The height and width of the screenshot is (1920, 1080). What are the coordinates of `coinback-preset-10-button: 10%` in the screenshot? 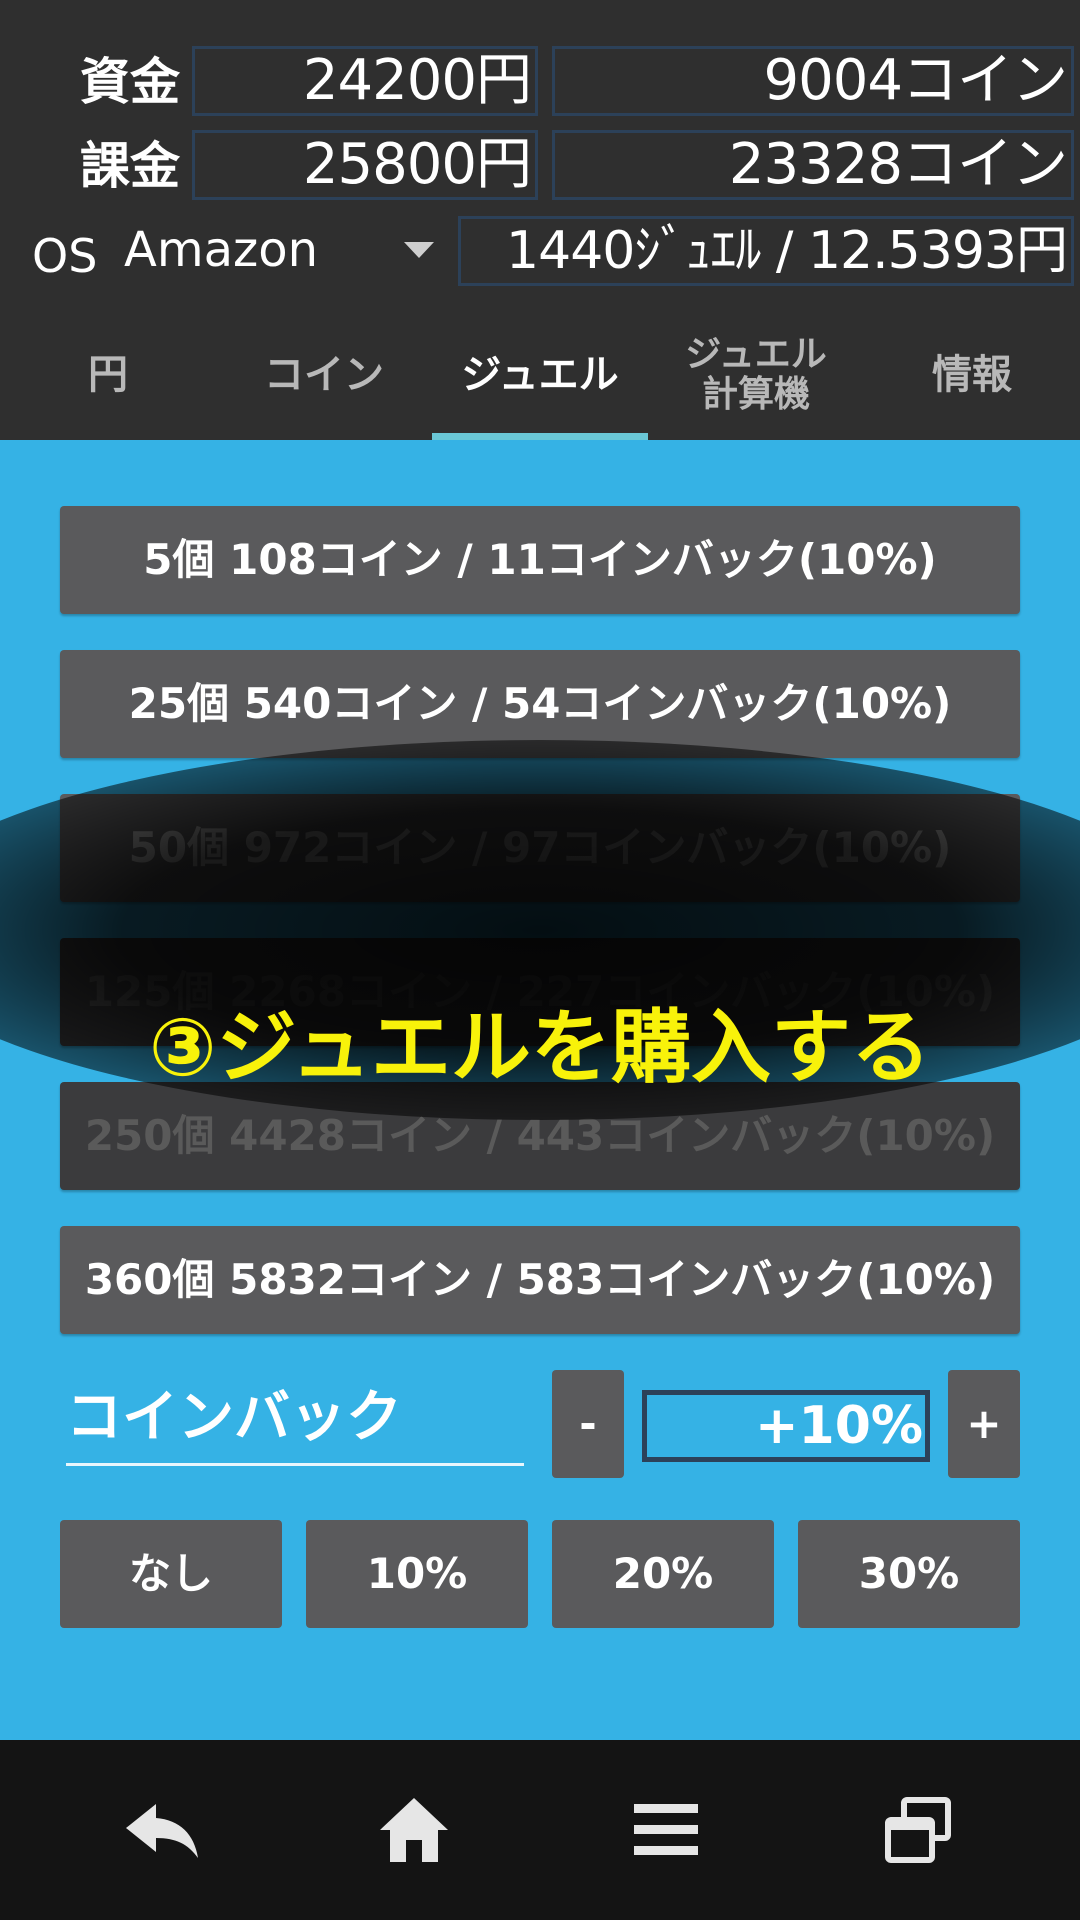 It's located at (417, 1574).